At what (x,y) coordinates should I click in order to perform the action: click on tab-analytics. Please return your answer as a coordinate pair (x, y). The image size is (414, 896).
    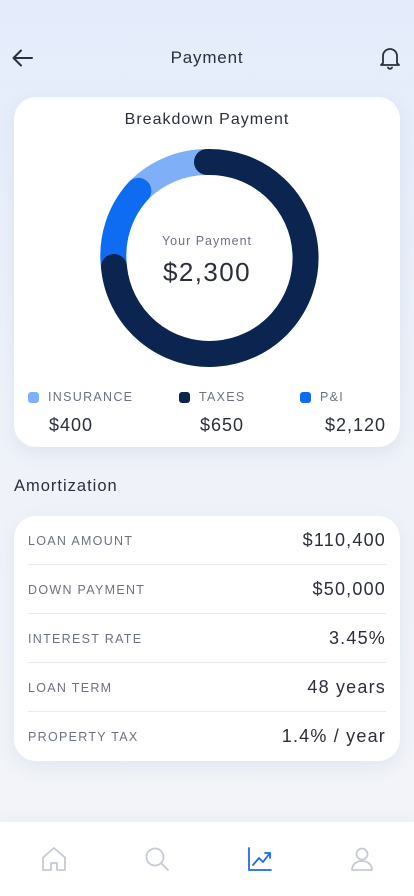
    Looking at the image, I should click on (260, 859).